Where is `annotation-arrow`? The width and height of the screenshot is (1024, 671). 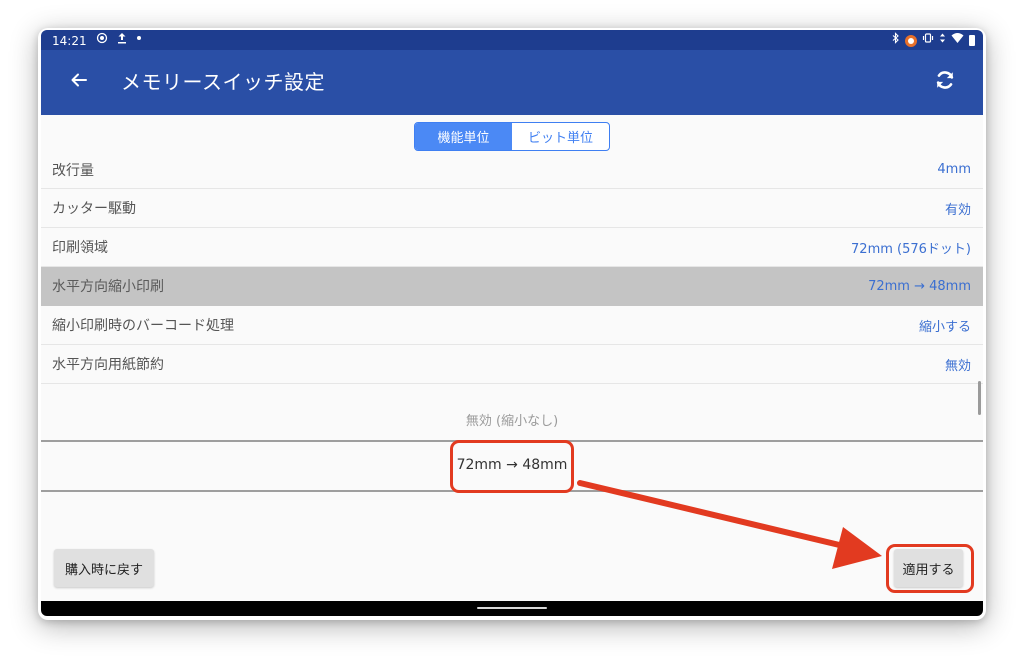
annotation-arrow is located at coordinates (729, 524).